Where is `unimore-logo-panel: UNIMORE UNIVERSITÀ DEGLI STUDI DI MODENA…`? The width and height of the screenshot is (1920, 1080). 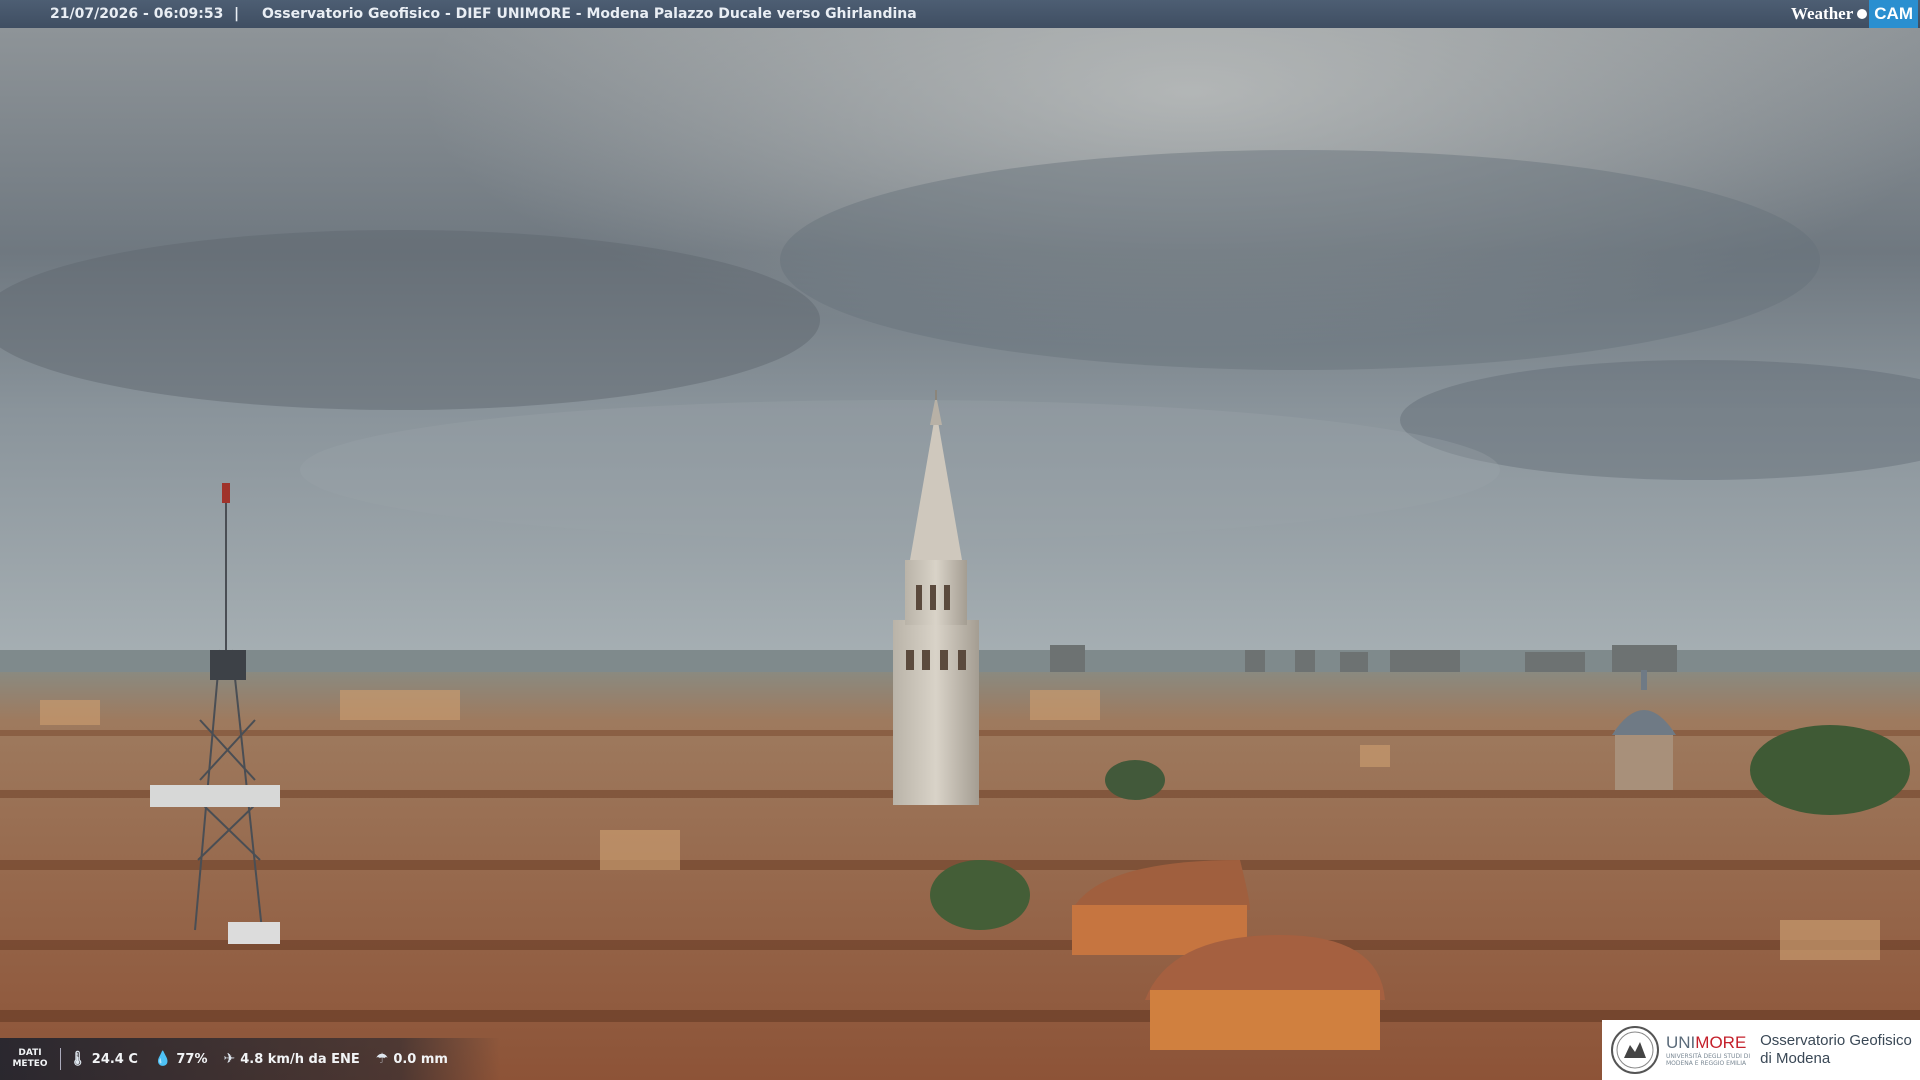
unimore-logo-panel: UNIMORE UNIVERSITÀ DEGLI STUDI DI MODENA… is located at coordinates (1761, 1050).